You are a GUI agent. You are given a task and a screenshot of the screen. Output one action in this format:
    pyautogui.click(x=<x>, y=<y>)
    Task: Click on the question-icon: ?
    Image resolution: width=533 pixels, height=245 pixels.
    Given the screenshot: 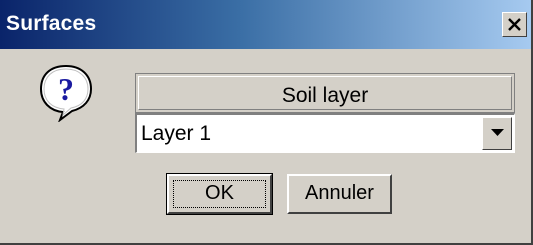 What is the action you would take?
    pyautogui.click(x=66, y=92)
    